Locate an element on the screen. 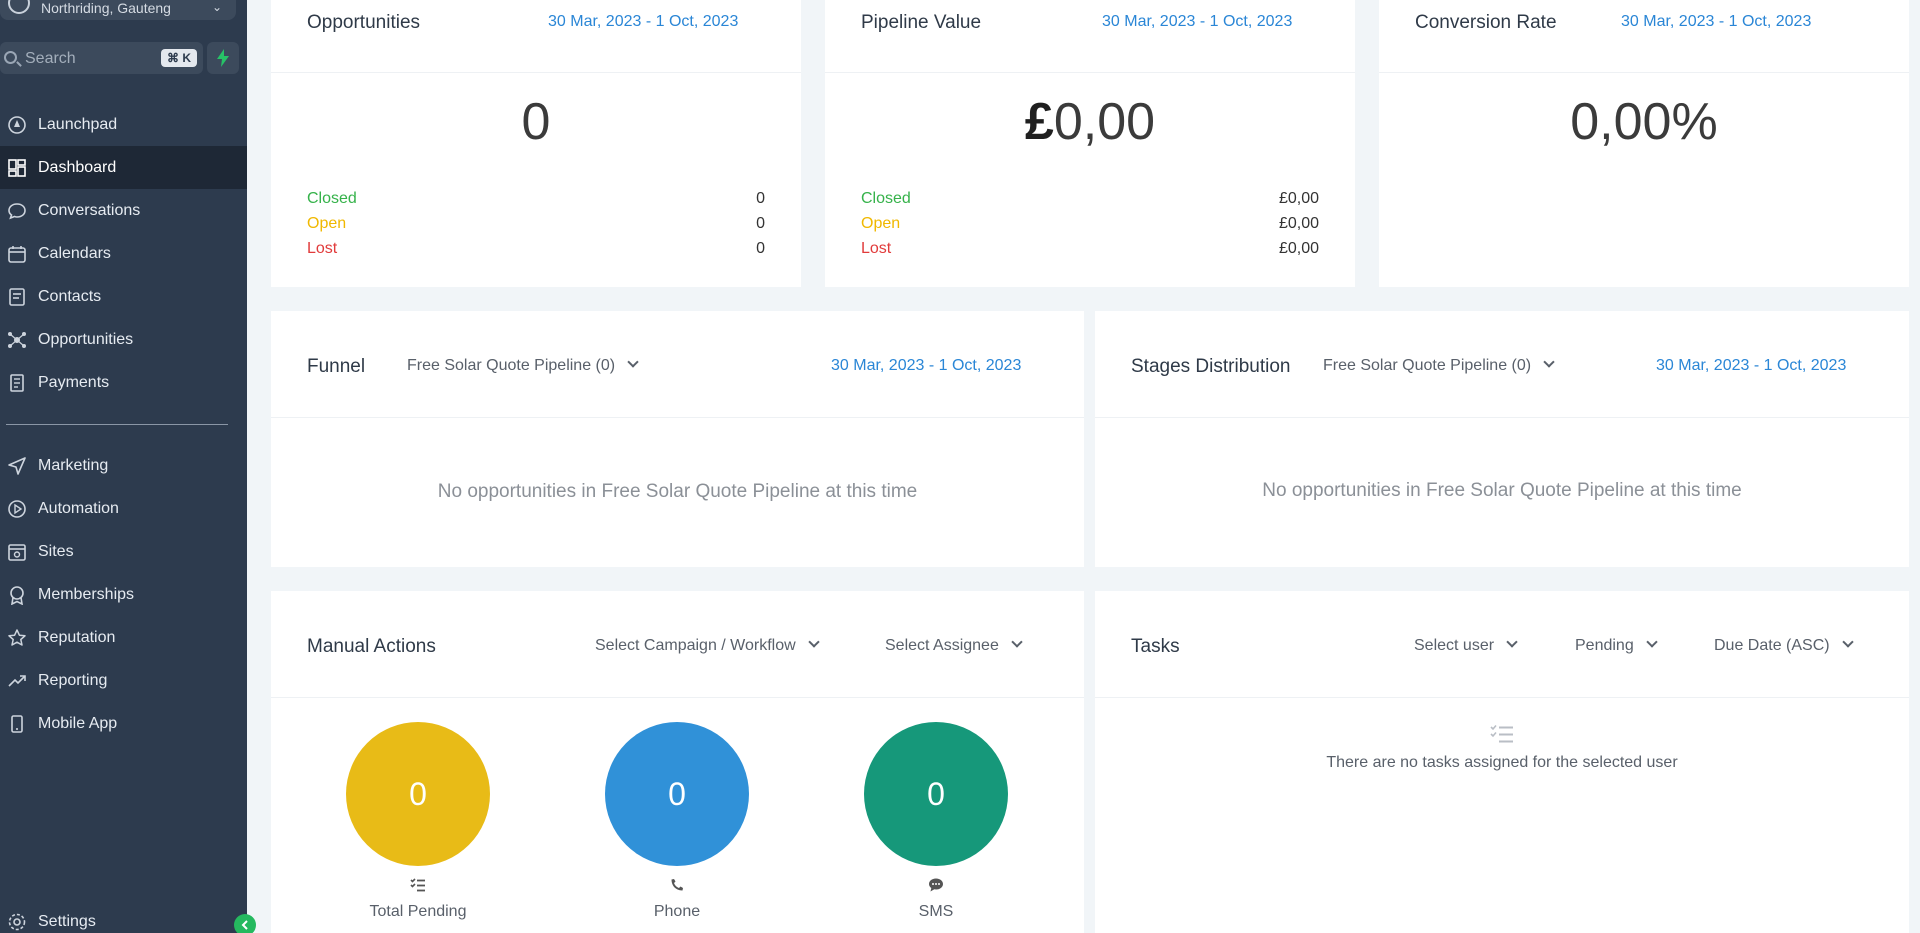 The height and width of the screenshot is (933, 1920). sidebar-item-automation: Automation is located at coordinates (123, 508).